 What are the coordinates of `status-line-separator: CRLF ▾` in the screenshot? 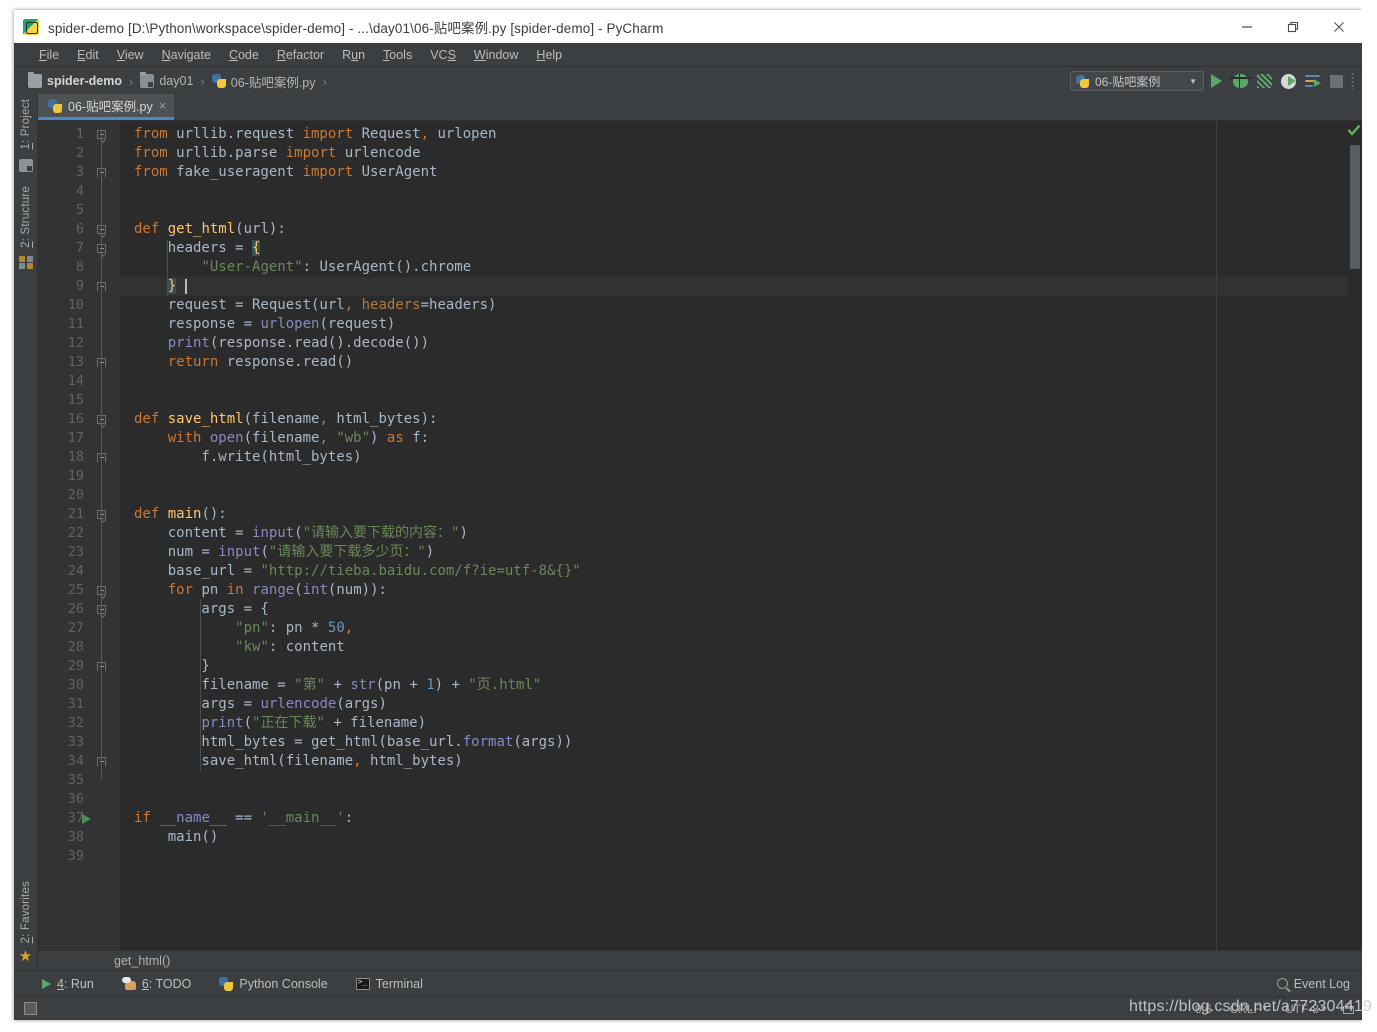 It's located at (1248, 1009).